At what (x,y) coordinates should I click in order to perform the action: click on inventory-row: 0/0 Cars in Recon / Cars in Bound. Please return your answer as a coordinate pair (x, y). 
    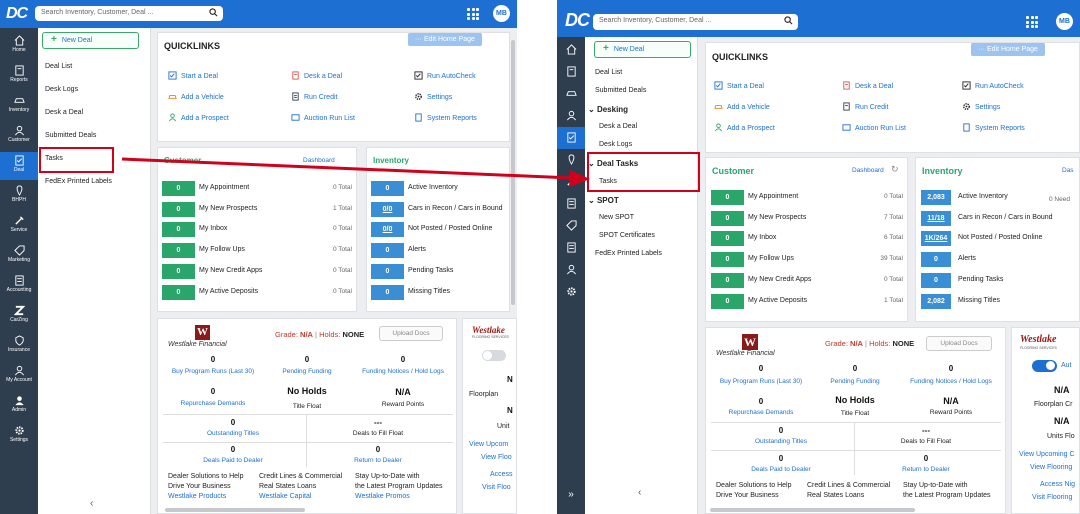
    Looking at the image, I should click on (439, 209).